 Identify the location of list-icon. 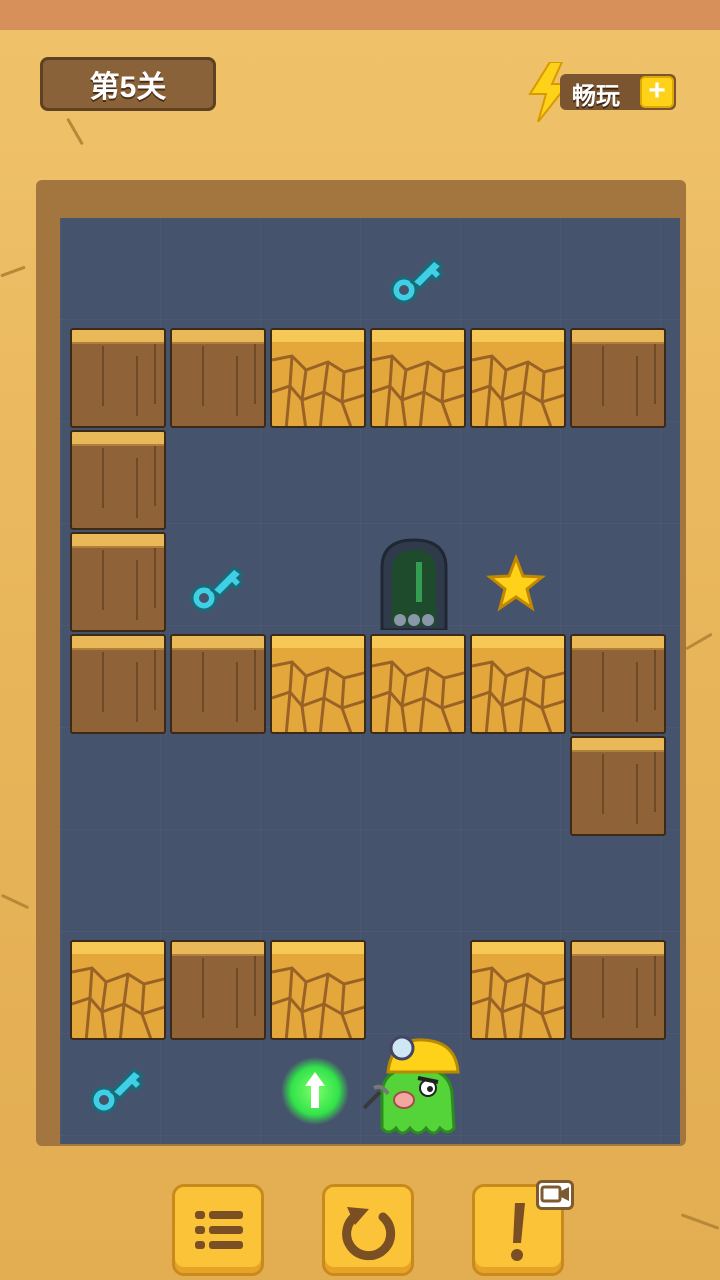
(219, 1230).